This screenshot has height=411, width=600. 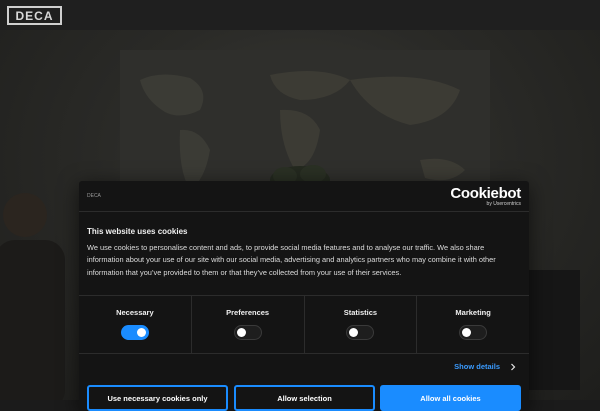 I want to click on site-logo: DECA, so click(x=34, y=15).